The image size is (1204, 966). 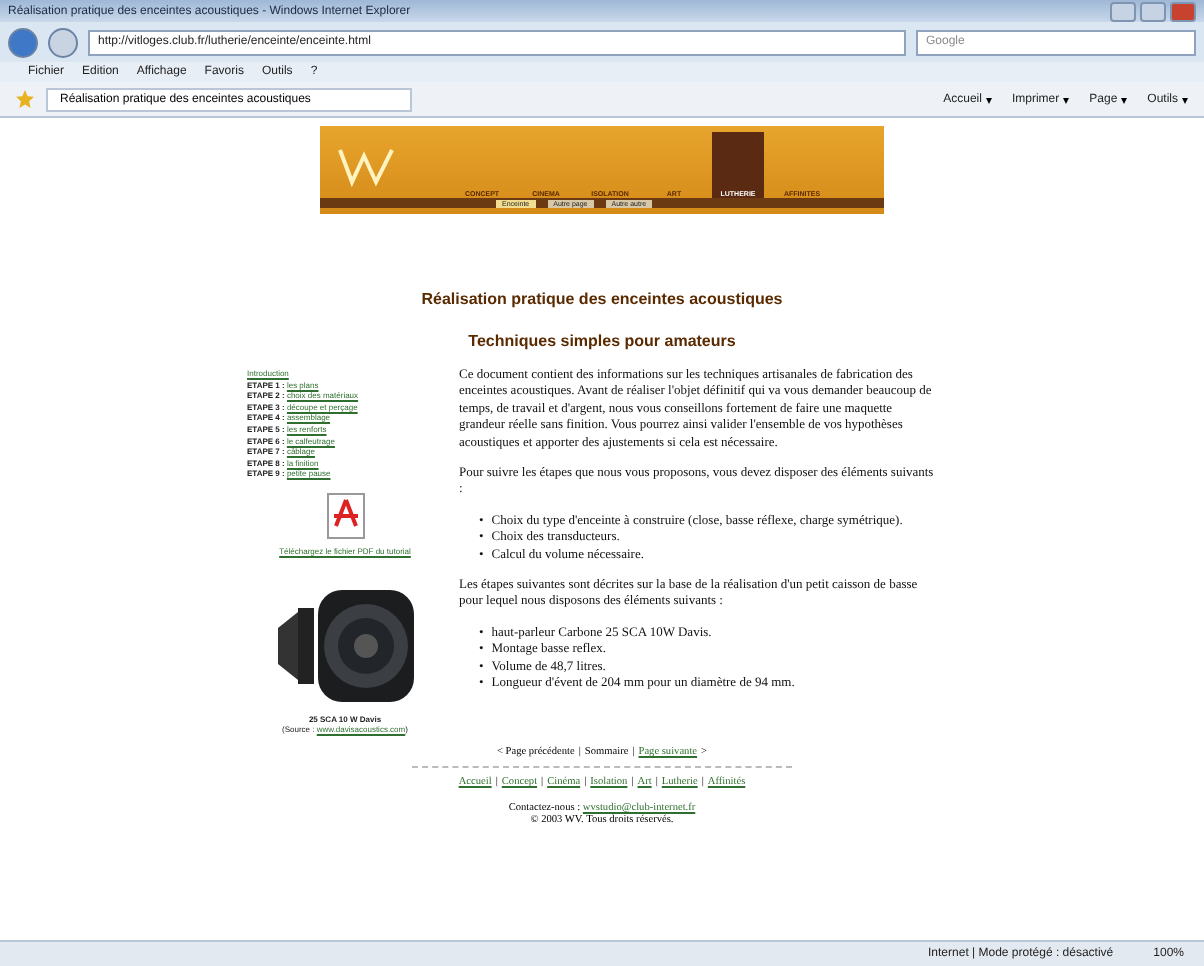 What do you see at coordinates (602, 341) in the screenshot?
I see `page-subheading: Techniques simples pour amateurs` at bounding box center [602, 341].